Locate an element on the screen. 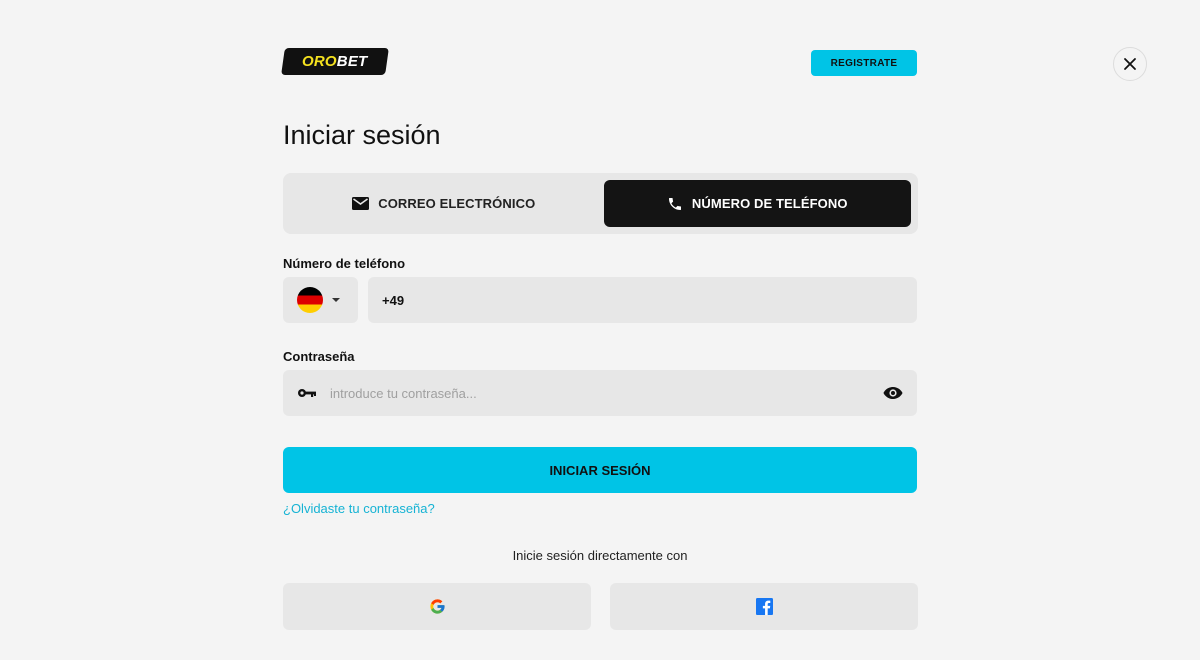 The width and height of the screenshot is (1200, 660). close-icon is located at coordinates (1130, 64).